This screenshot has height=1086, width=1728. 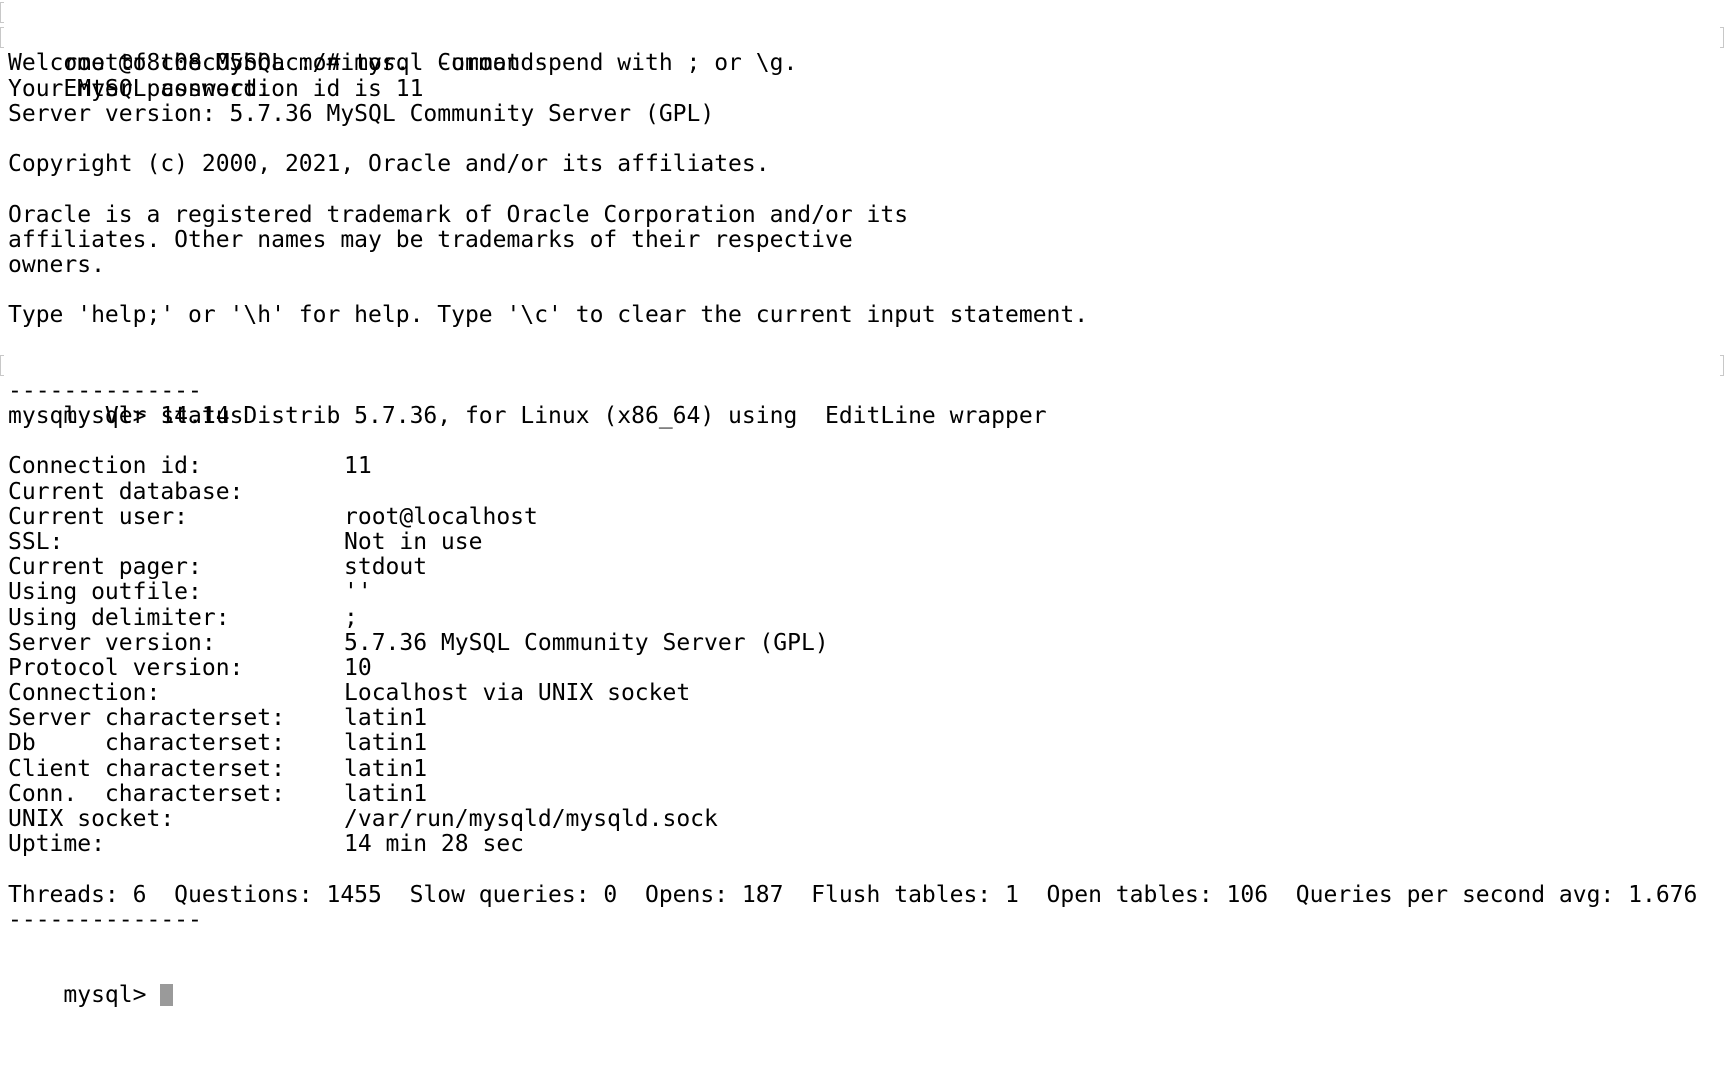 What do you see at coordinates (864, 667) in the screenshot?
I see `status-row: Protocol version: 10` at bounding box center [864, 667].